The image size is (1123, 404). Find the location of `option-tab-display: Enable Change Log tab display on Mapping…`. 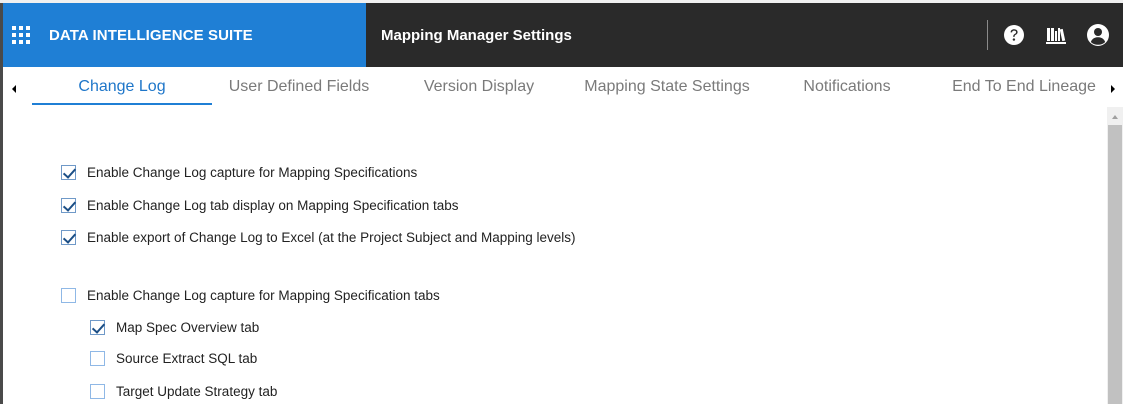

option-tab-display: Enable Change Log tab display on Mapping… is located at coordinates (260, 205).